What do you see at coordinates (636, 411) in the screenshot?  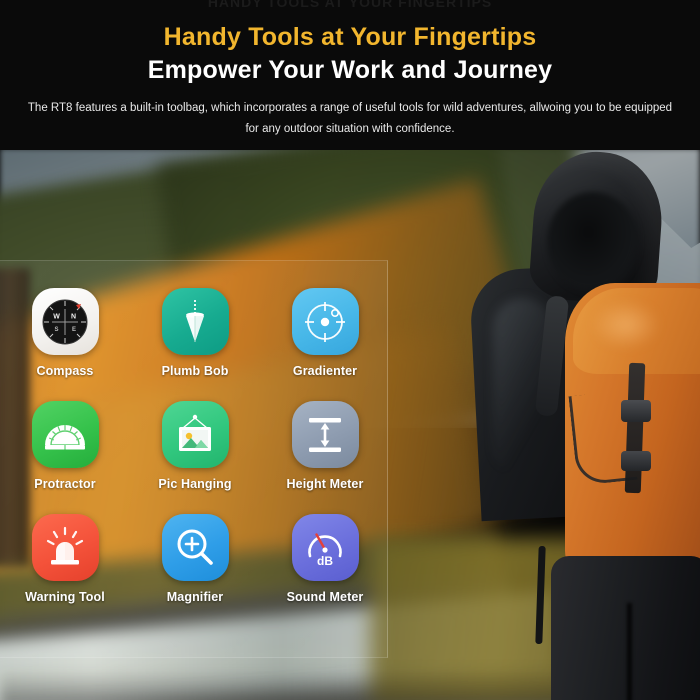 I see `backpack-buckle-upper` at bounding box center [636, 411].